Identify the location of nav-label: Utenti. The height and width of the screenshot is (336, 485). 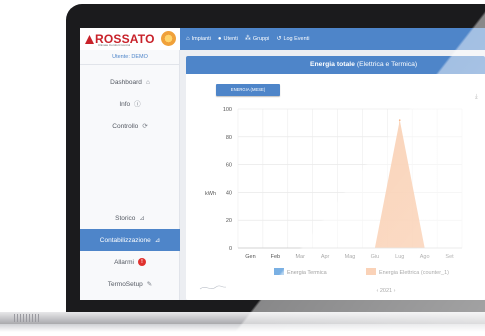
(230, 39).